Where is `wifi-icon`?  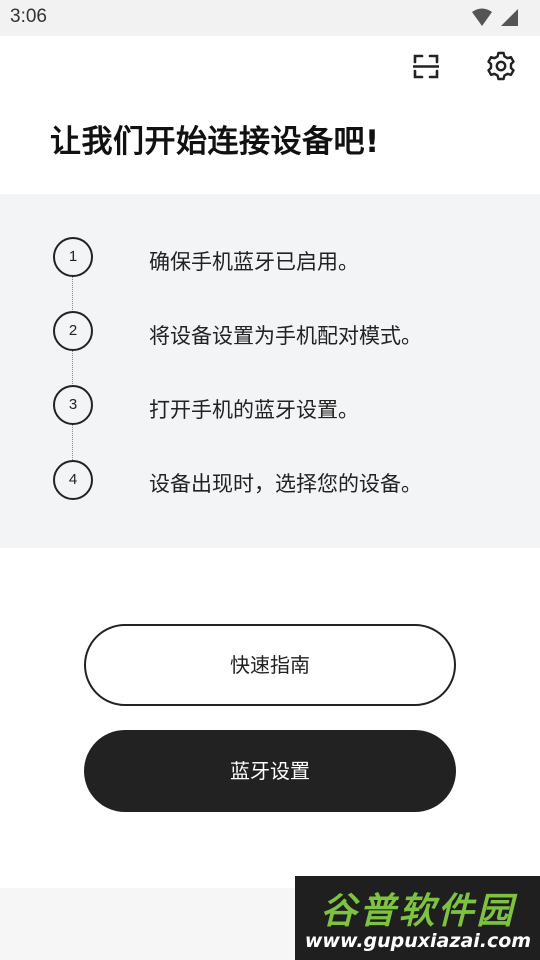 wifi-icon is located at coordinates (481, 17).